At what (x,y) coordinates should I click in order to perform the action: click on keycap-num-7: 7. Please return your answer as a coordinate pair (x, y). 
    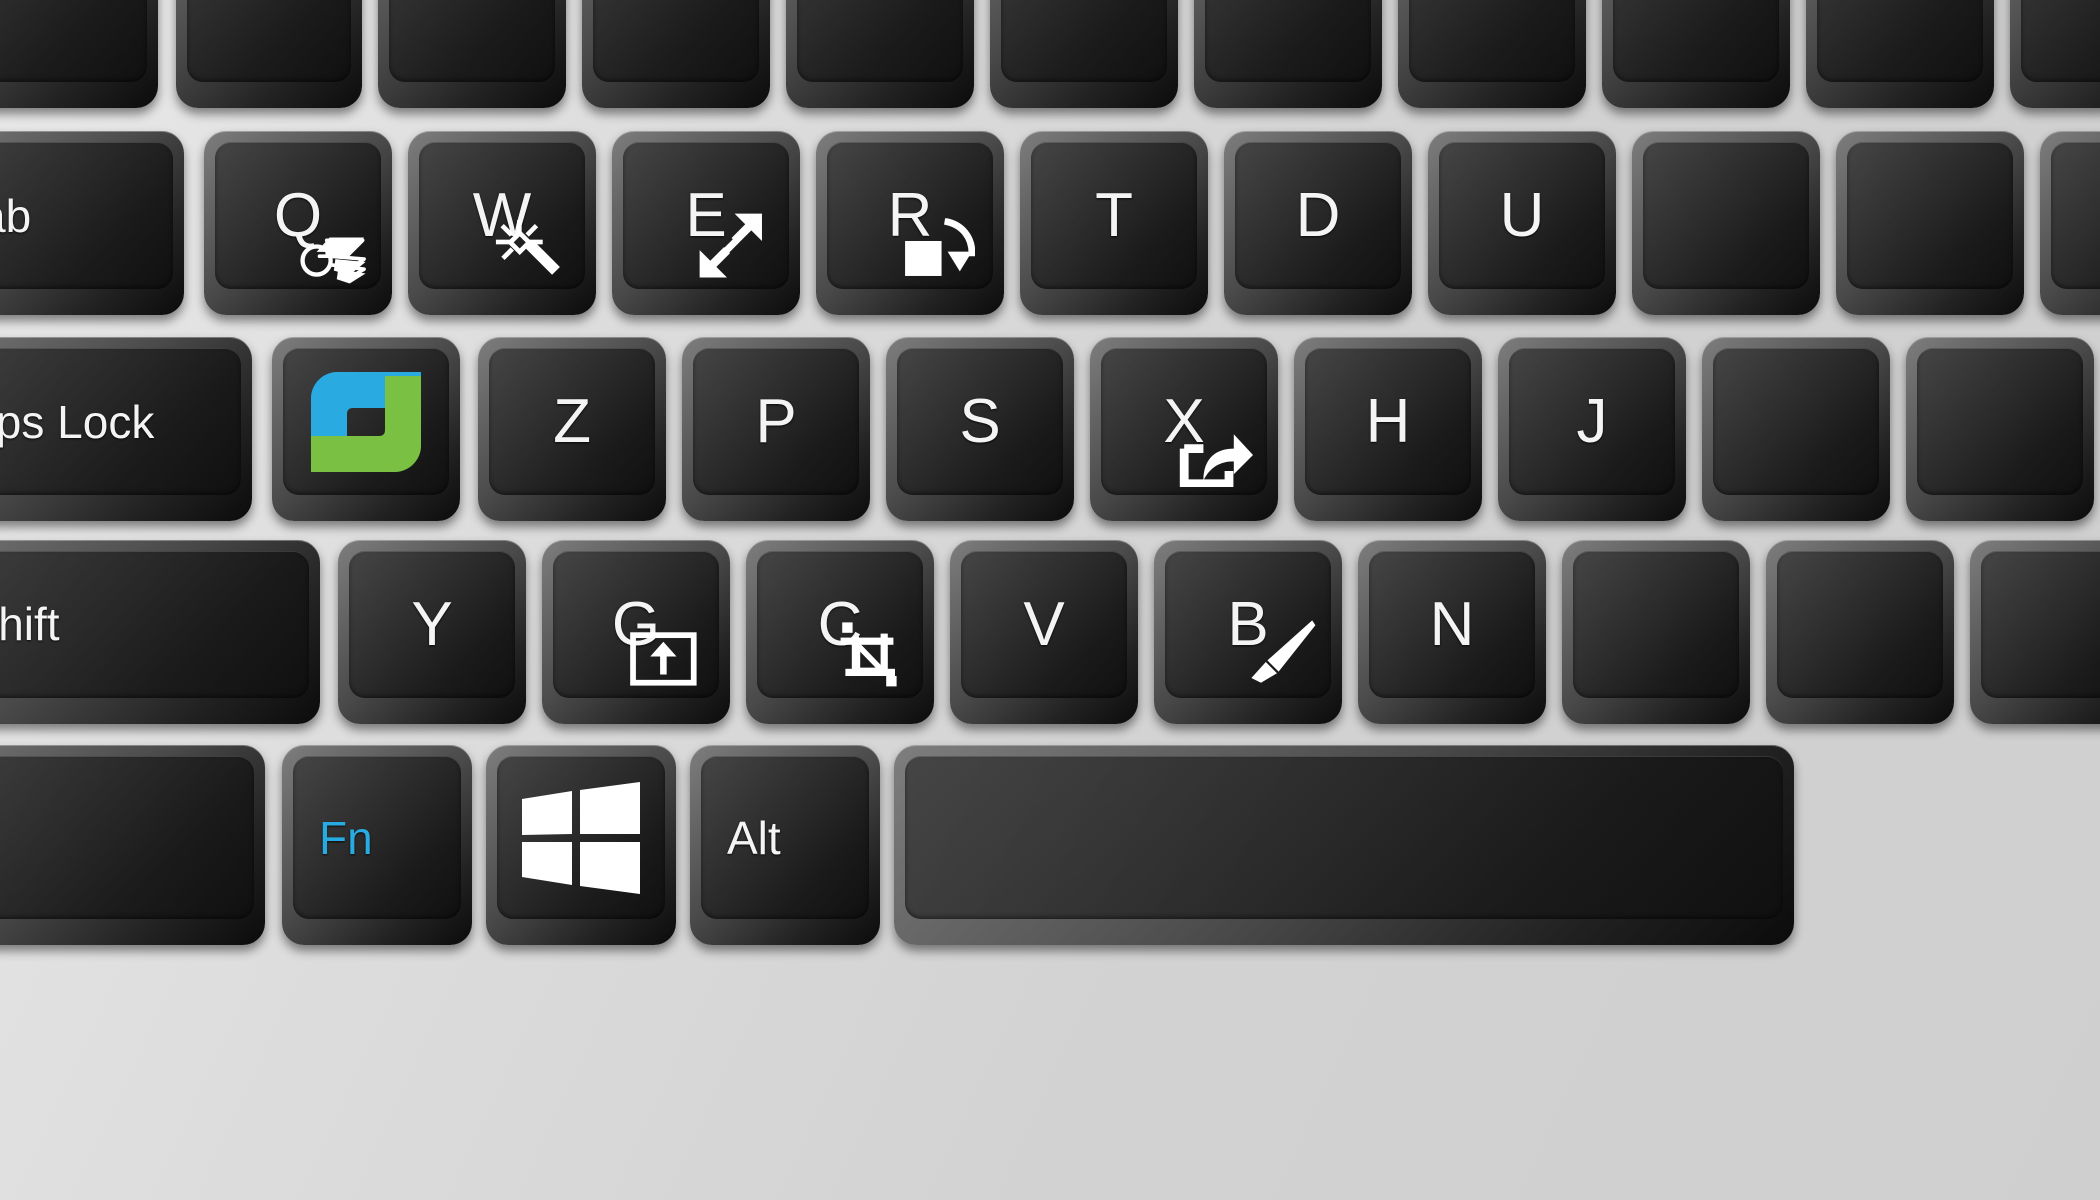
    Looking at the image, I should click on (1492, 41).